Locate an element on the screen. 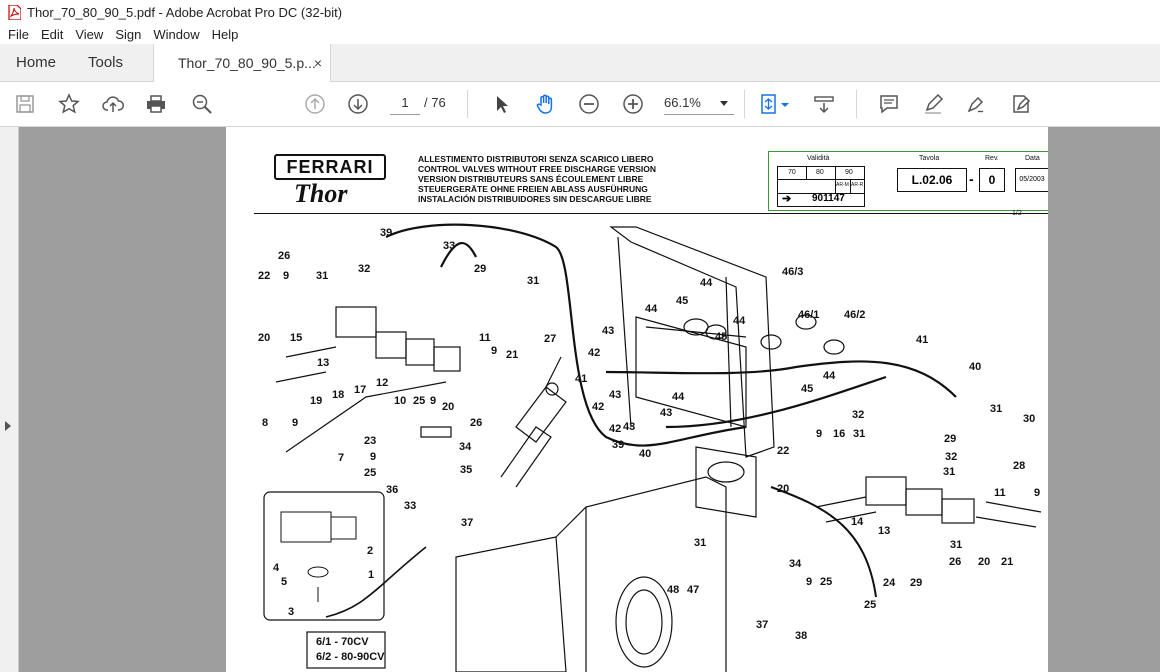  callout-7: 7 is located at coordinates (341, 458).